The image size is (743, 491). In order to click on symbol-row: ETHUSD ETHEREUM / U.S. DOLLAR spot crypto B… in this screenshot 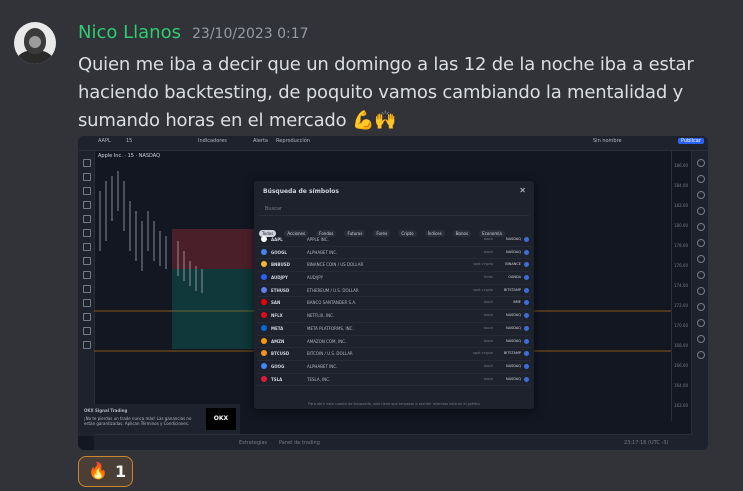, I will do `click(394, 291)`.